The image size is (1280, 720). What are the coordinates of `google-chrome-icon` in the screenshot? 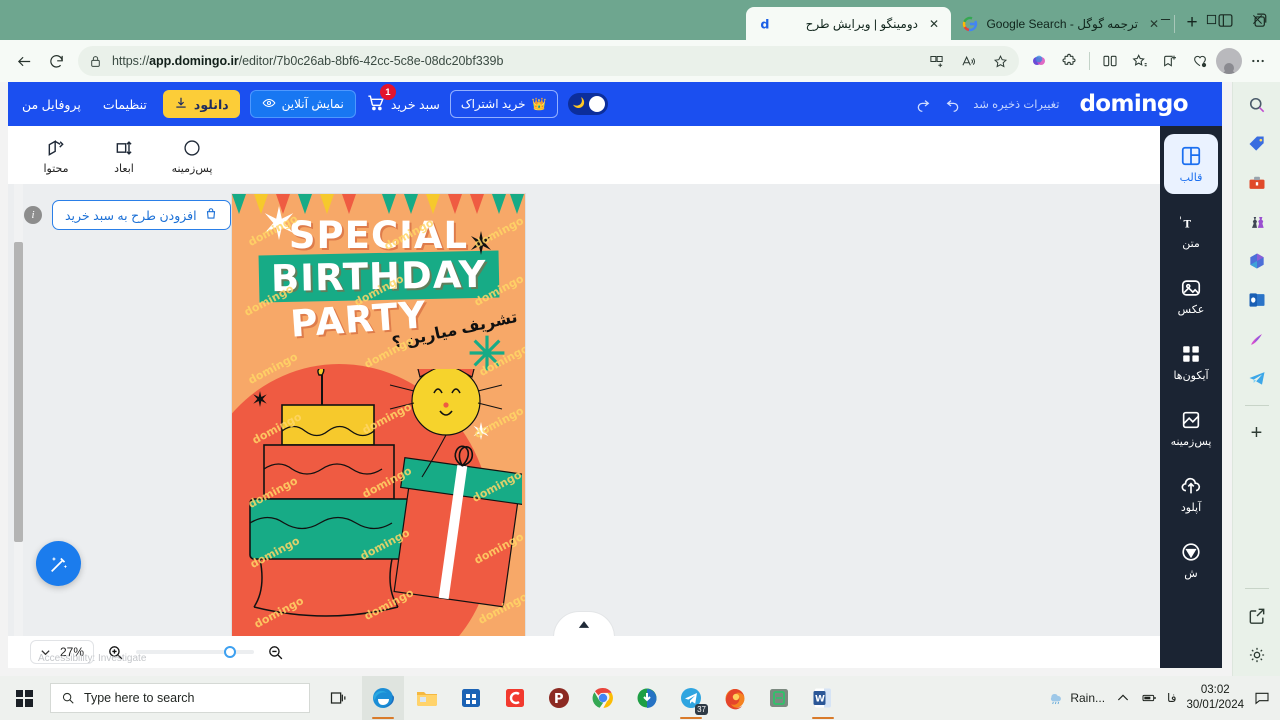 It's located at (602, 697).